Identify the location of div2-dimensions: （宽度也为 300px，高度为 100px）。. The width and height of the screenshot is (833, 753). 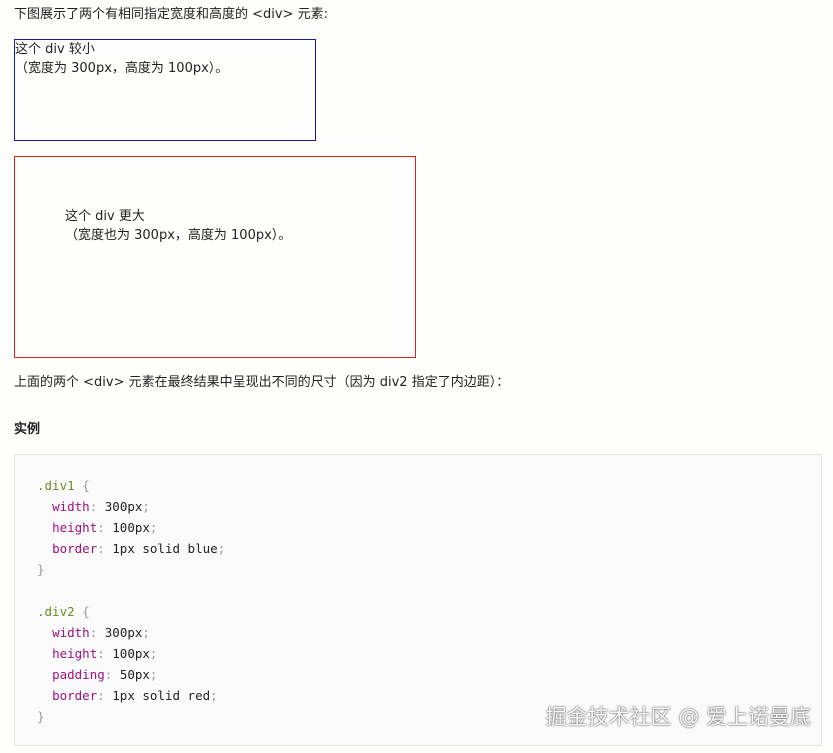
(178, 235).